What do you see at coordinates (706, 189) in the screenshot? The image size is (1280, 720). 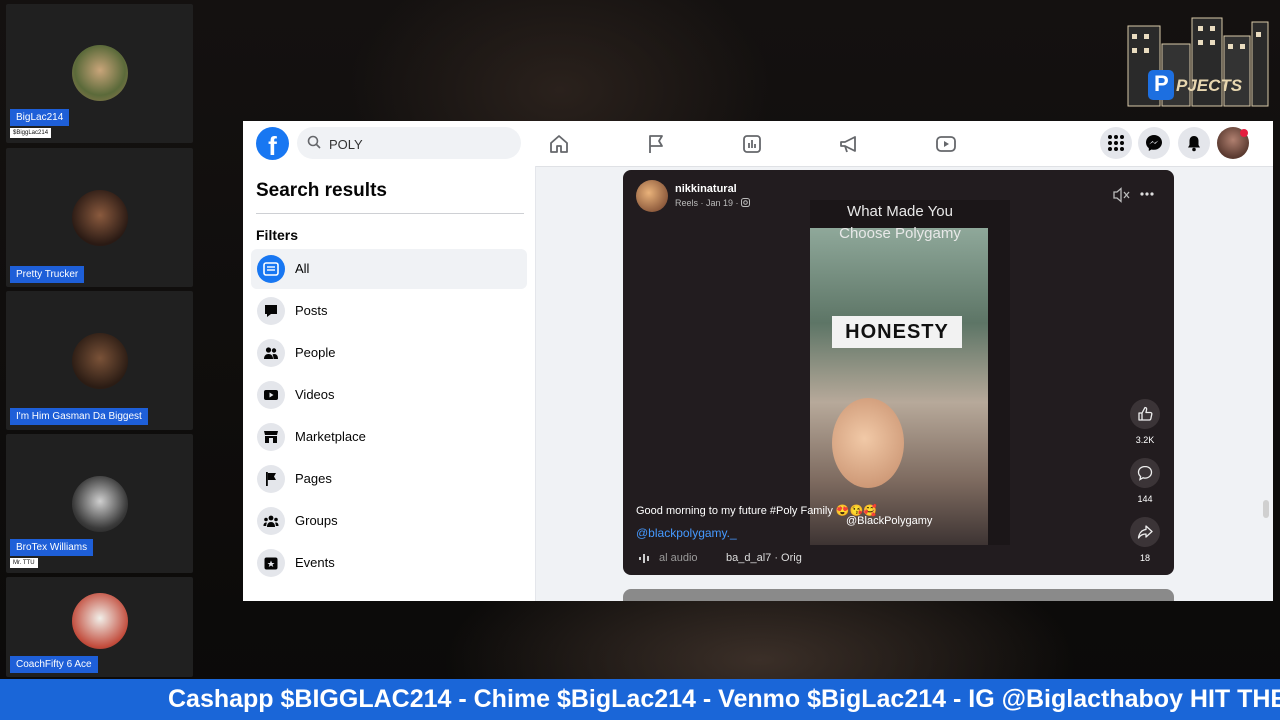 I see `poster-username: nikkinatural` at bounding box center [706, 189].